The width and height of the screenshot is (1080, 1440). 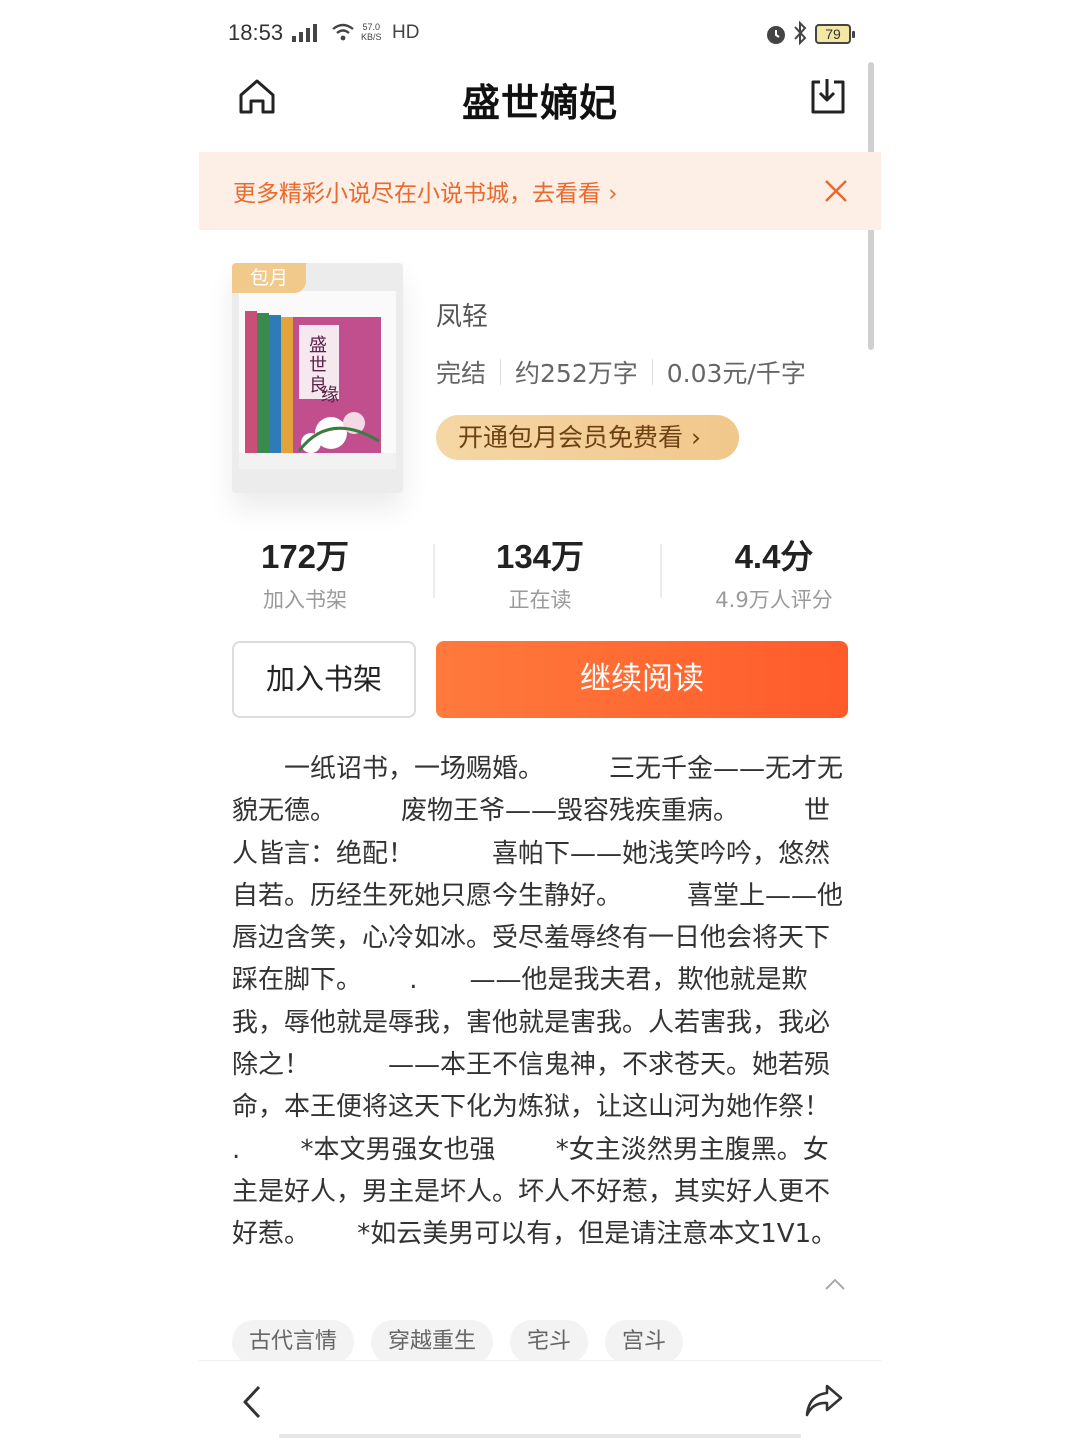 I want to click on book-price: 0.03元/千字, so click(x=736, y=373).